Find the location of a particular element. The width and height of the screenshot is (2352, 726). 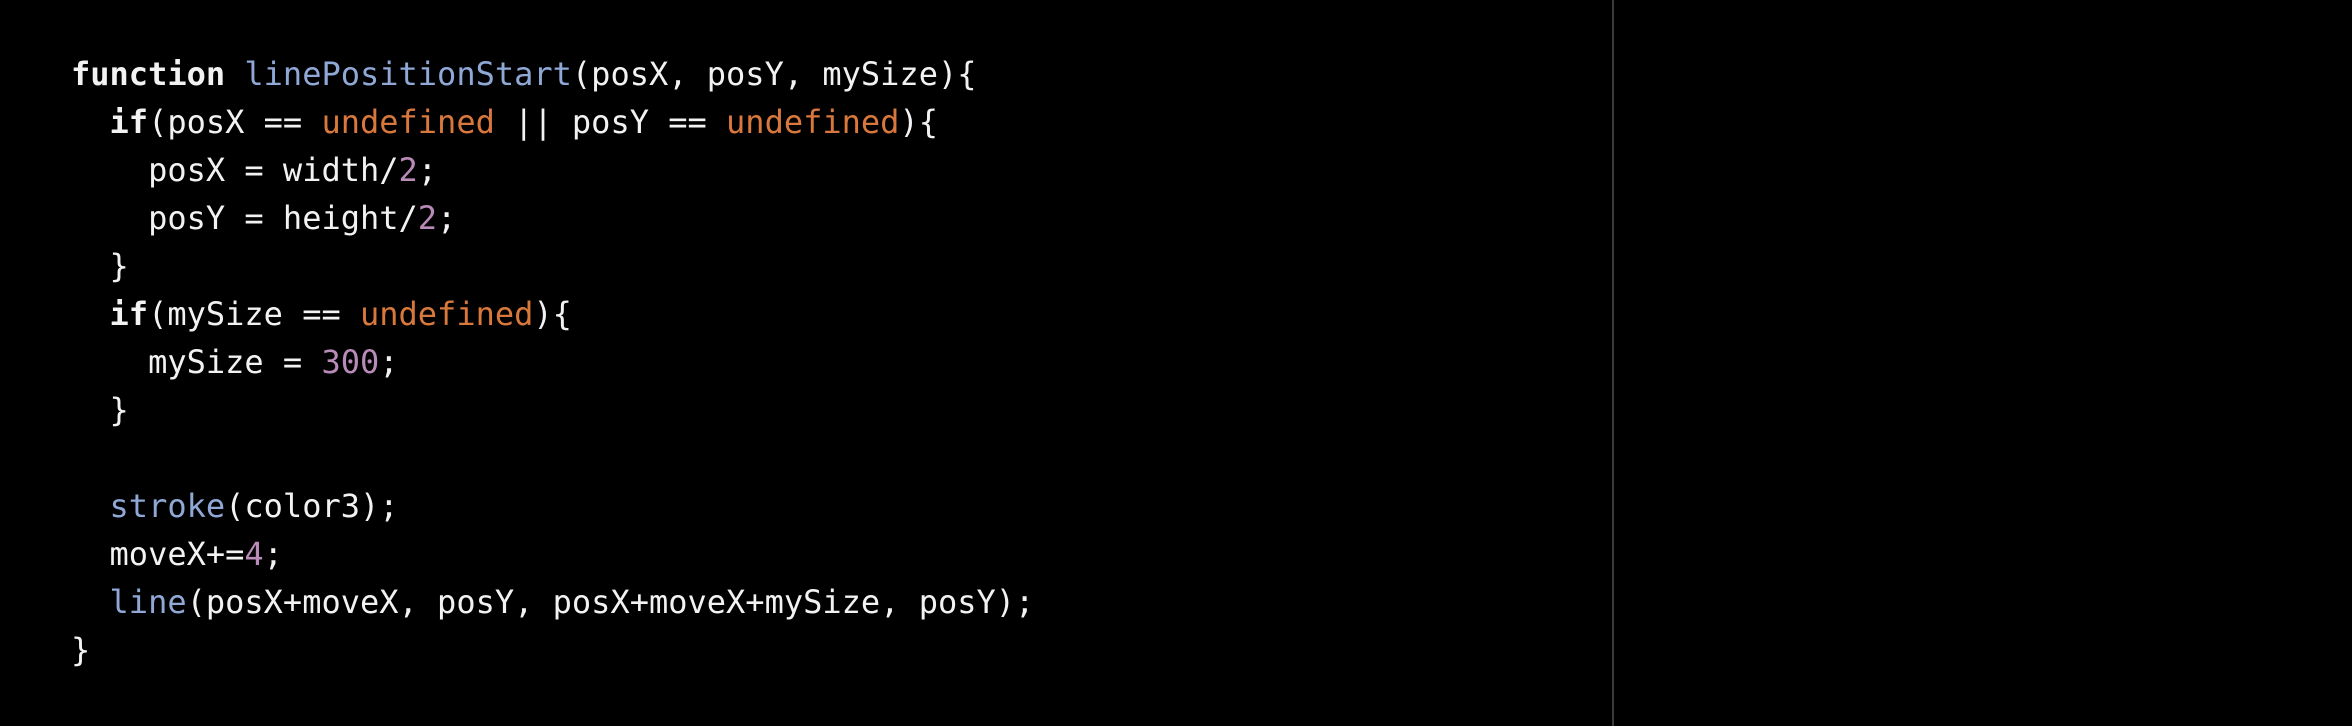

code-line: if(mySize == undefined){ is located at coordinates (841, 314).